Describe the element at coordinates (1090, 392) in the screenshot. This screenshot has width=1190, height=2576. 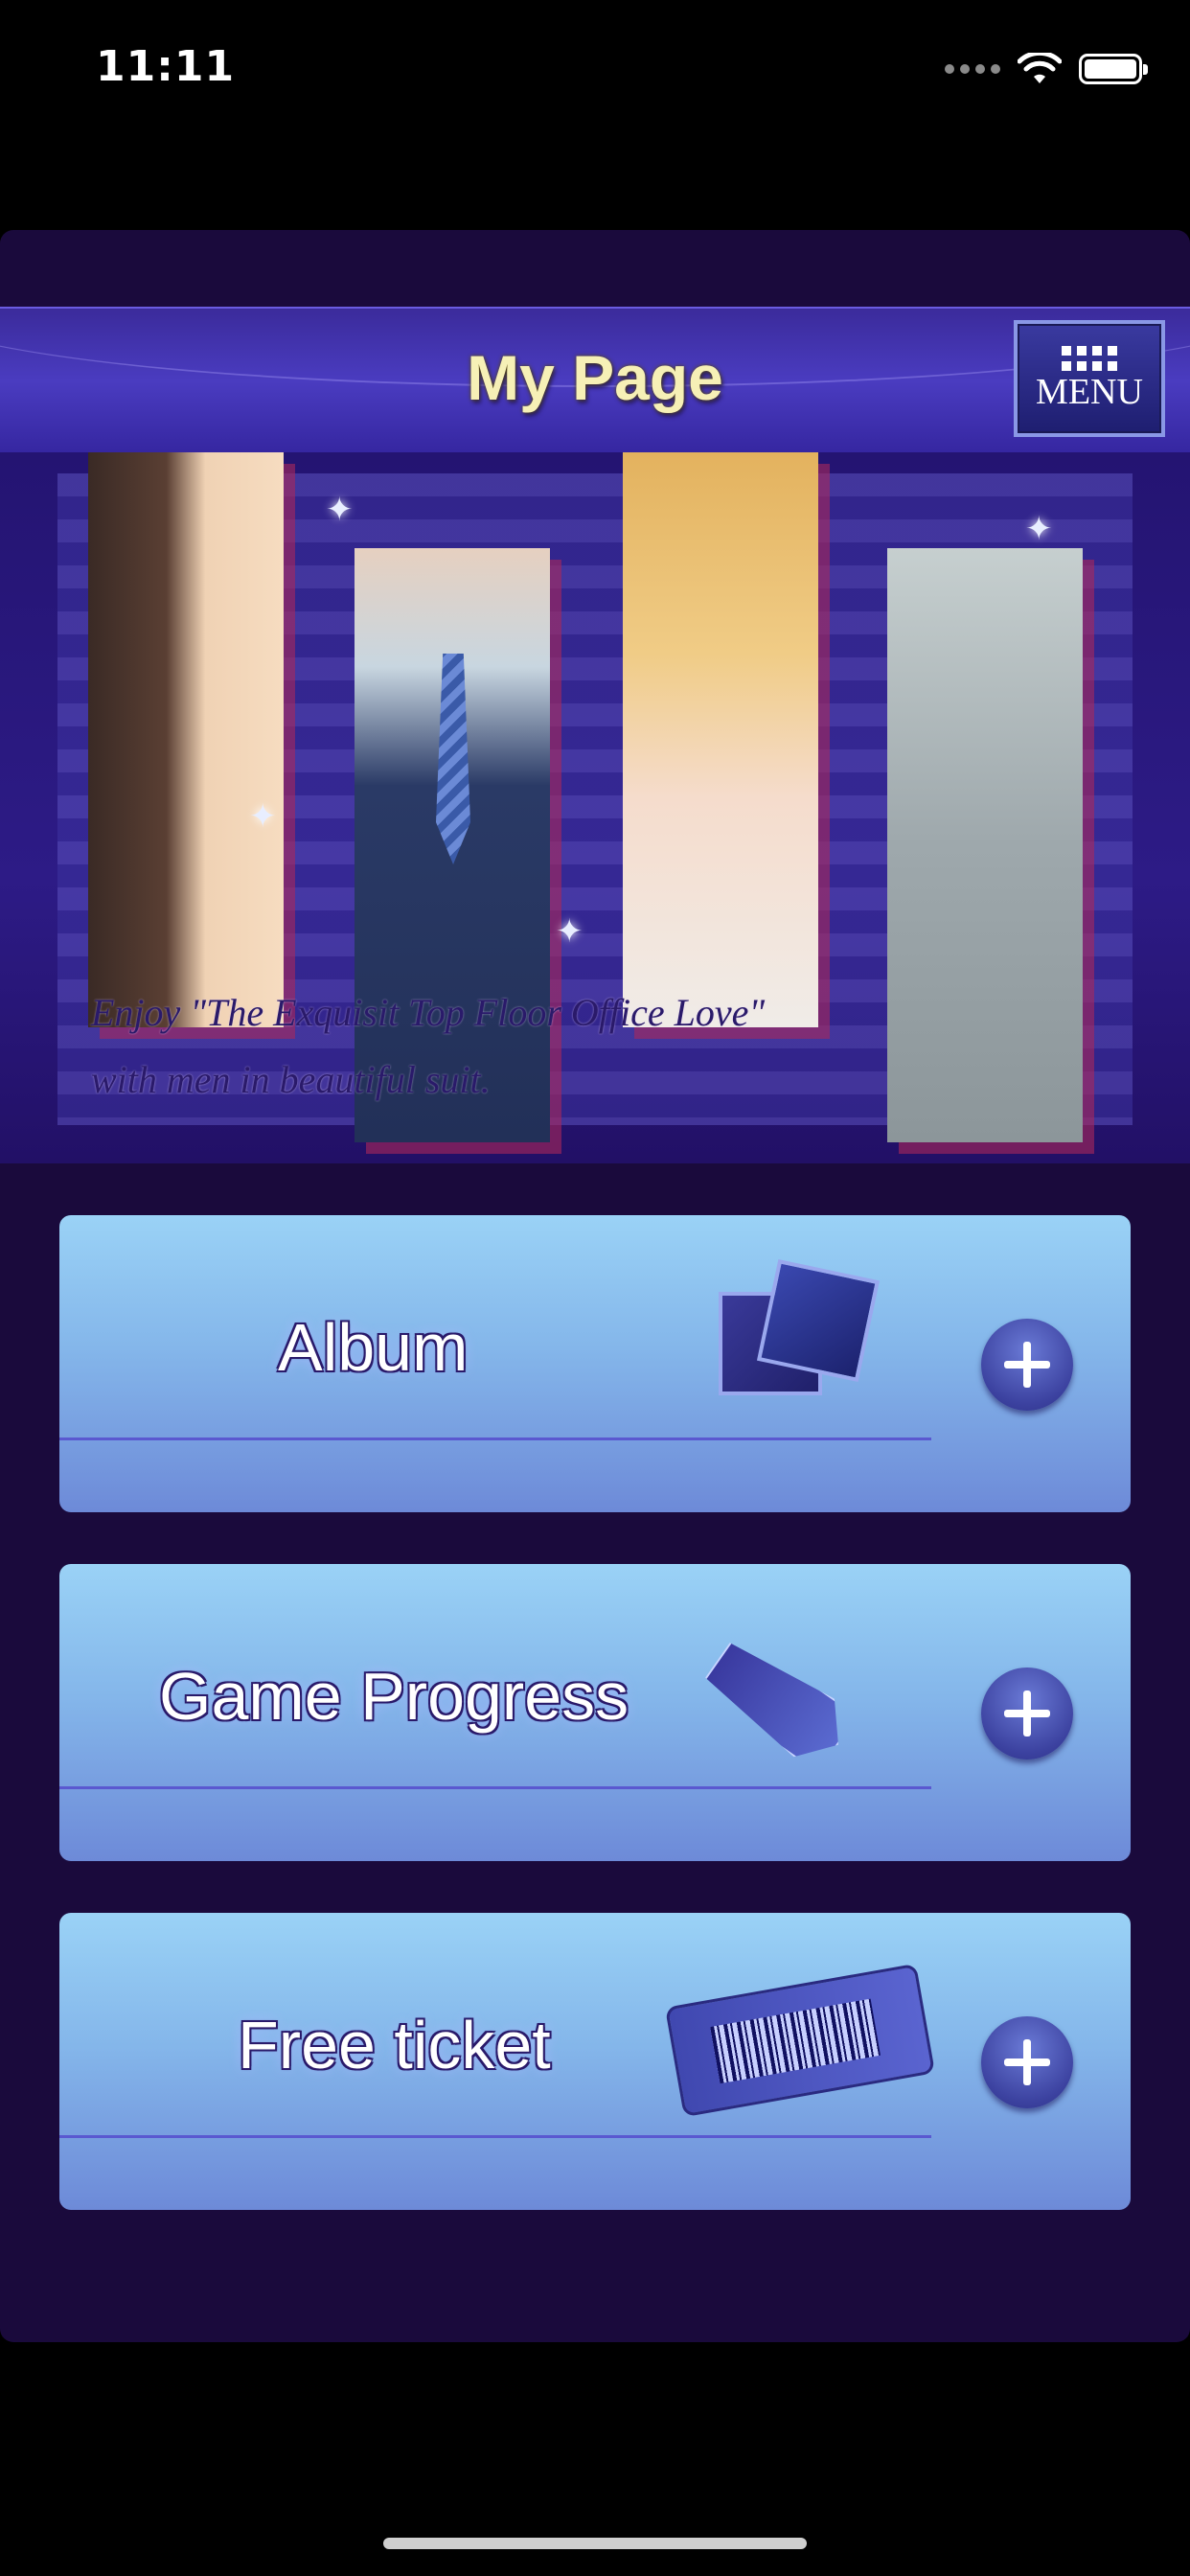
I see `menu-button-label: MENU` at that location.